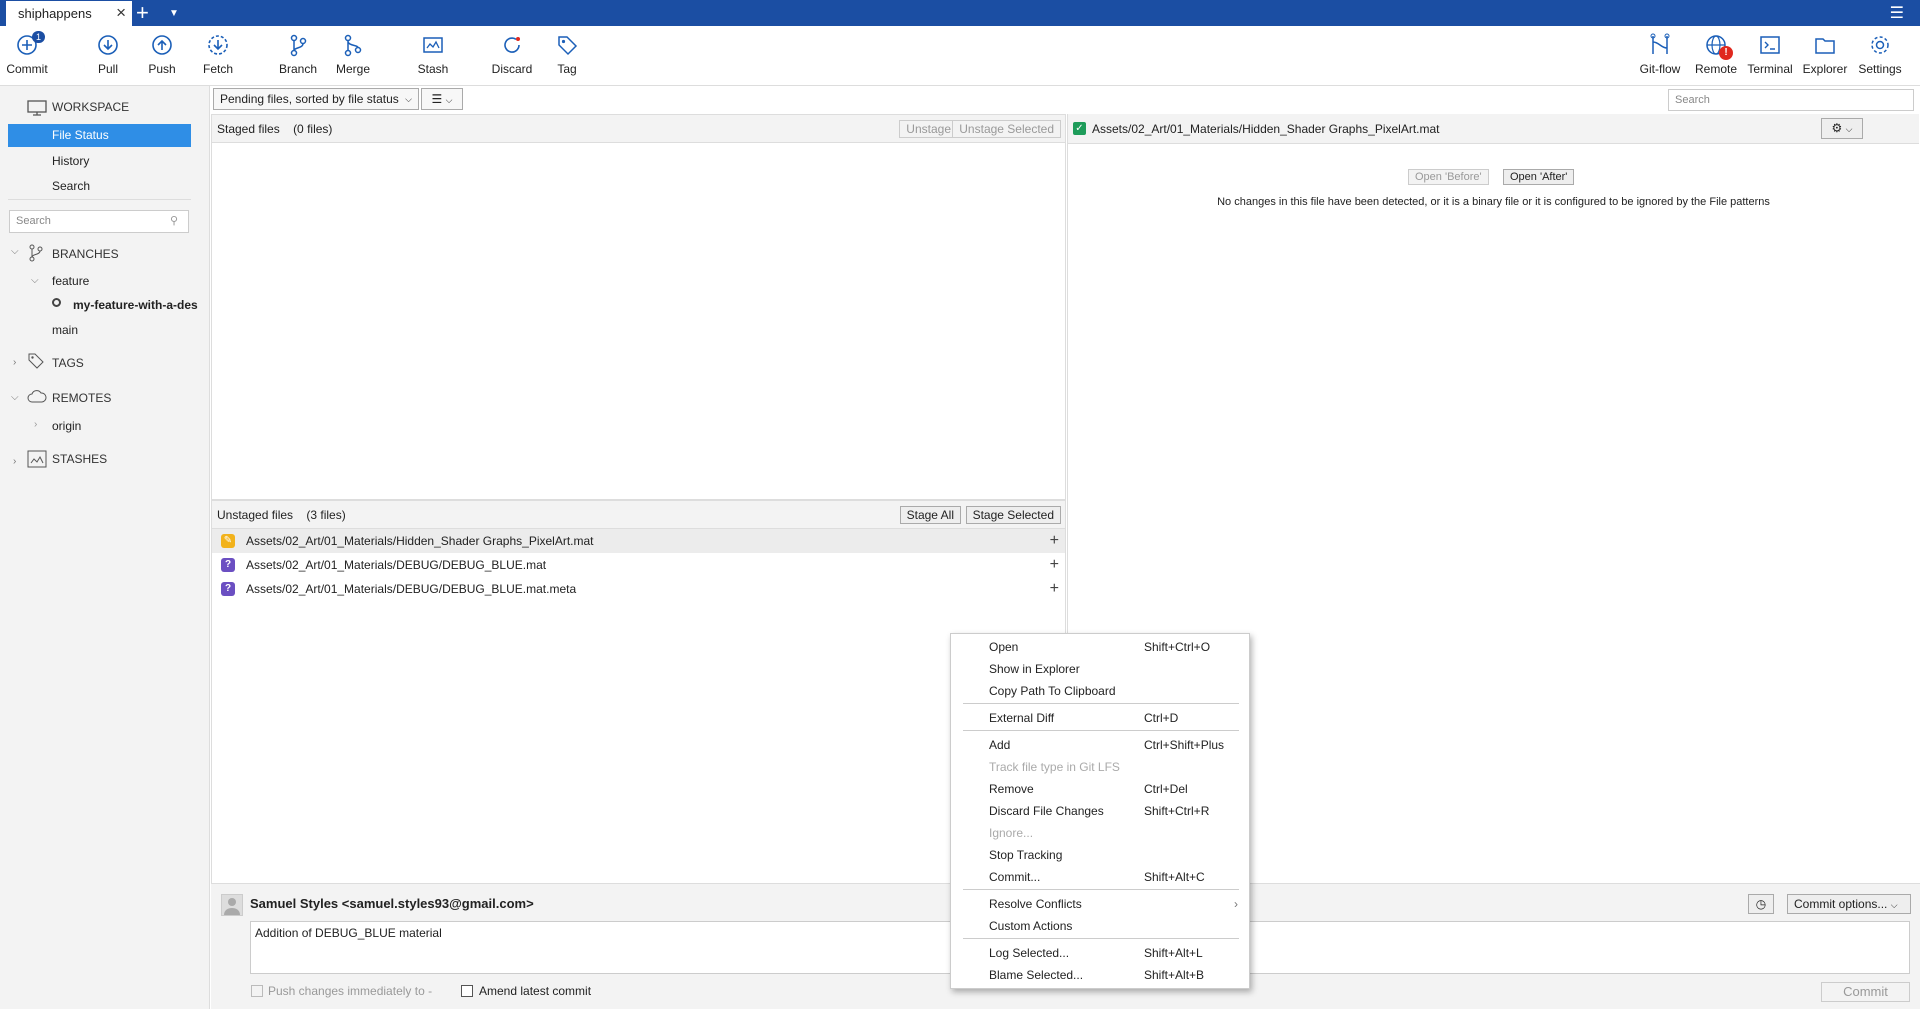 The image size is (1920, 1009). Describe the element at coordinates (66, 426) in the screenshot. I see `remote-item-origin: origin` at that location.